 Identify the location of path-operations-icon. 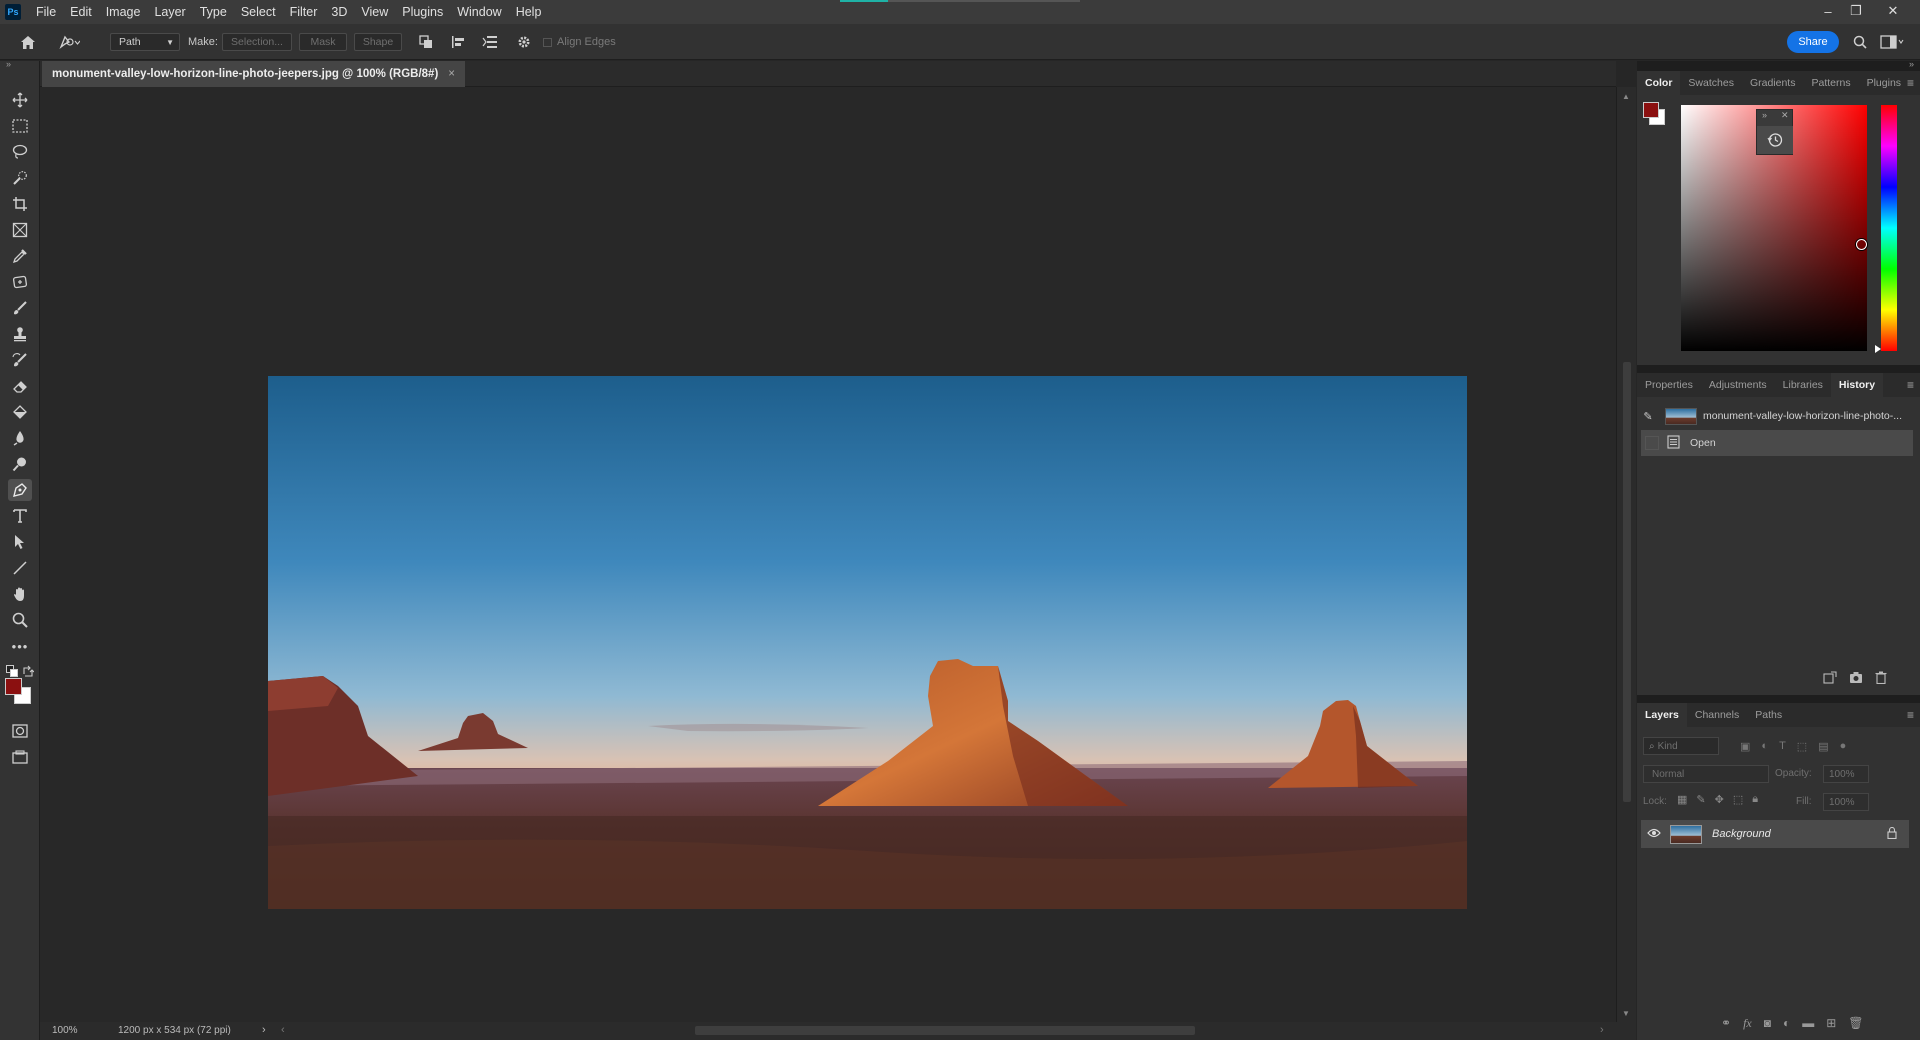
(426, 42).